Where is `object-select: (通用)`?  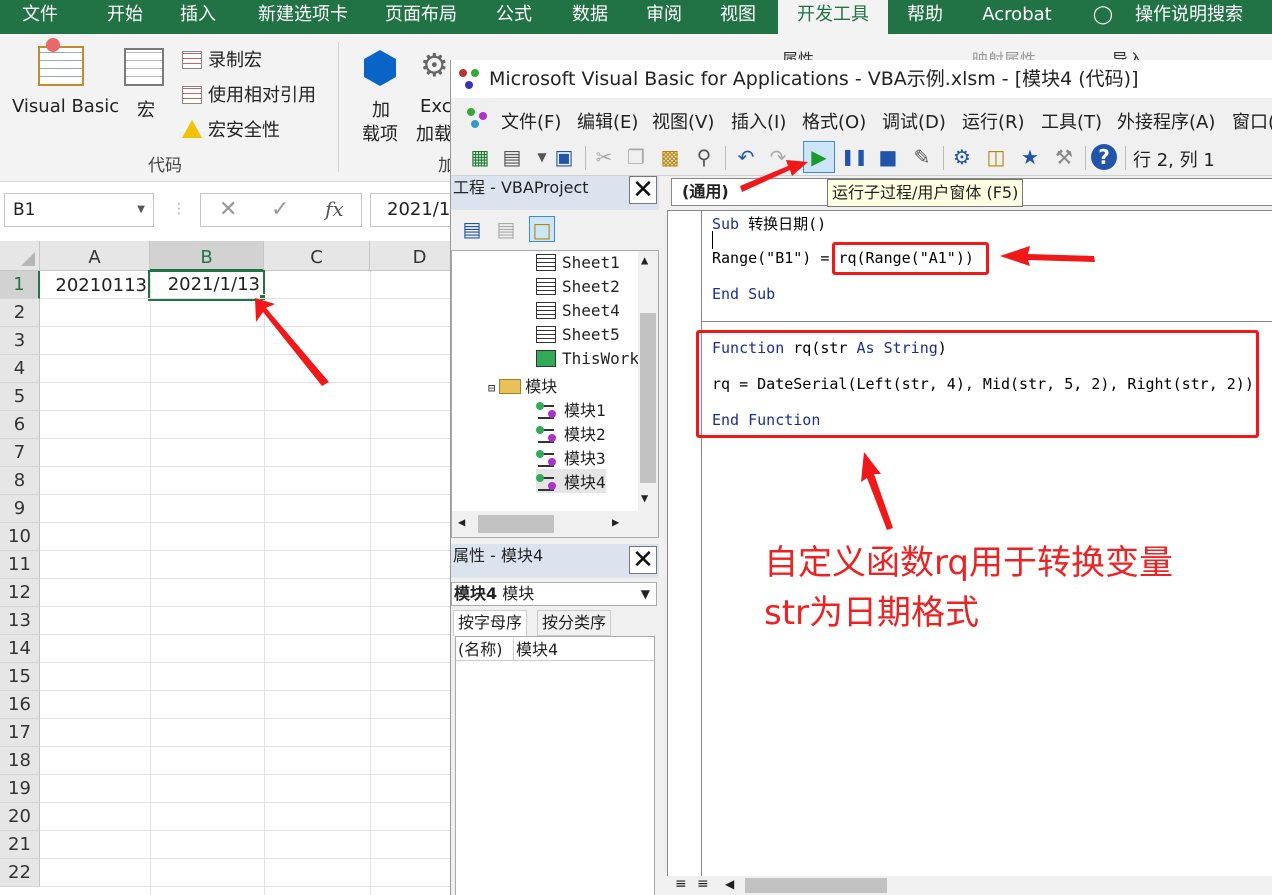
object-select: (通用) is located at coordinates (751, 192).